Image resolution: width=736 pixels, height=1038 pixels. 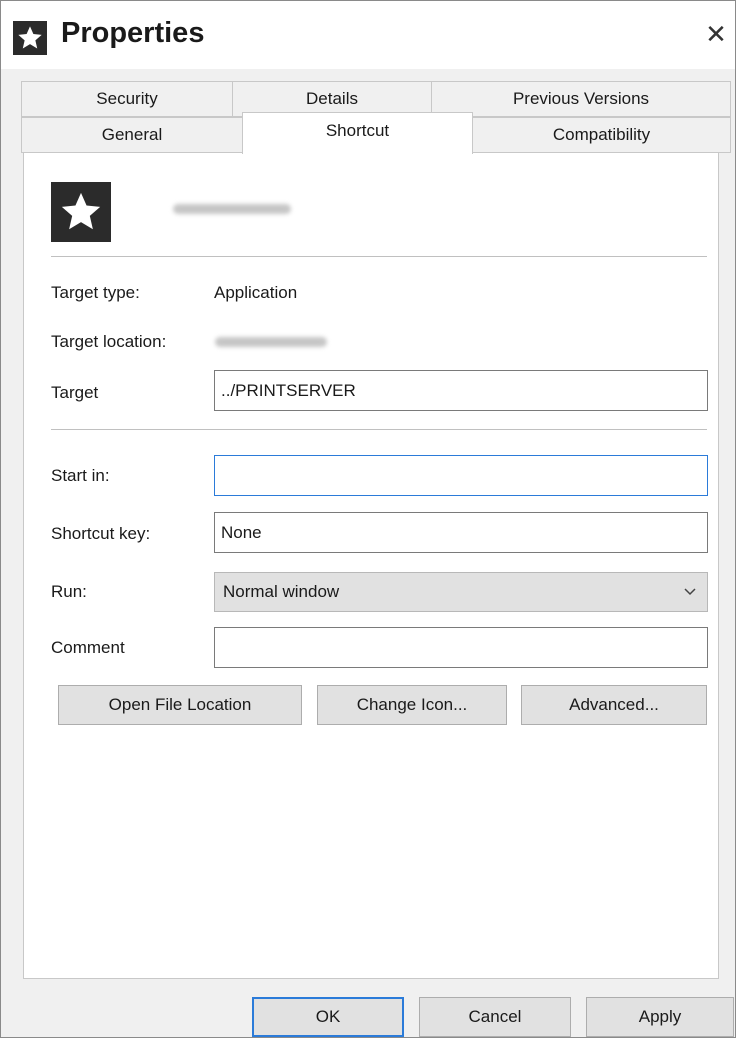 What do you see at coordinates (101, 533) in the screenshot?
I see `shortcut-key-label: Shortcut key:` at bounding box center [101, 533].